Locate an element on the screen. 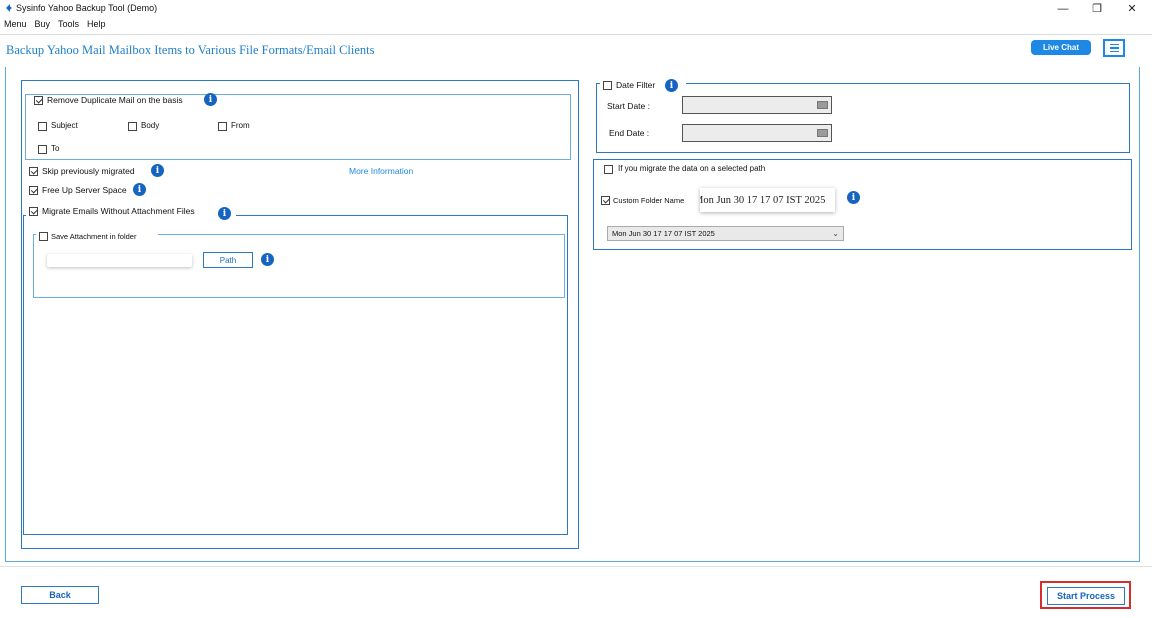 This screenshot has width=1152, height=618. skip-migrated-checkbox is located at coordinates (33, 171).